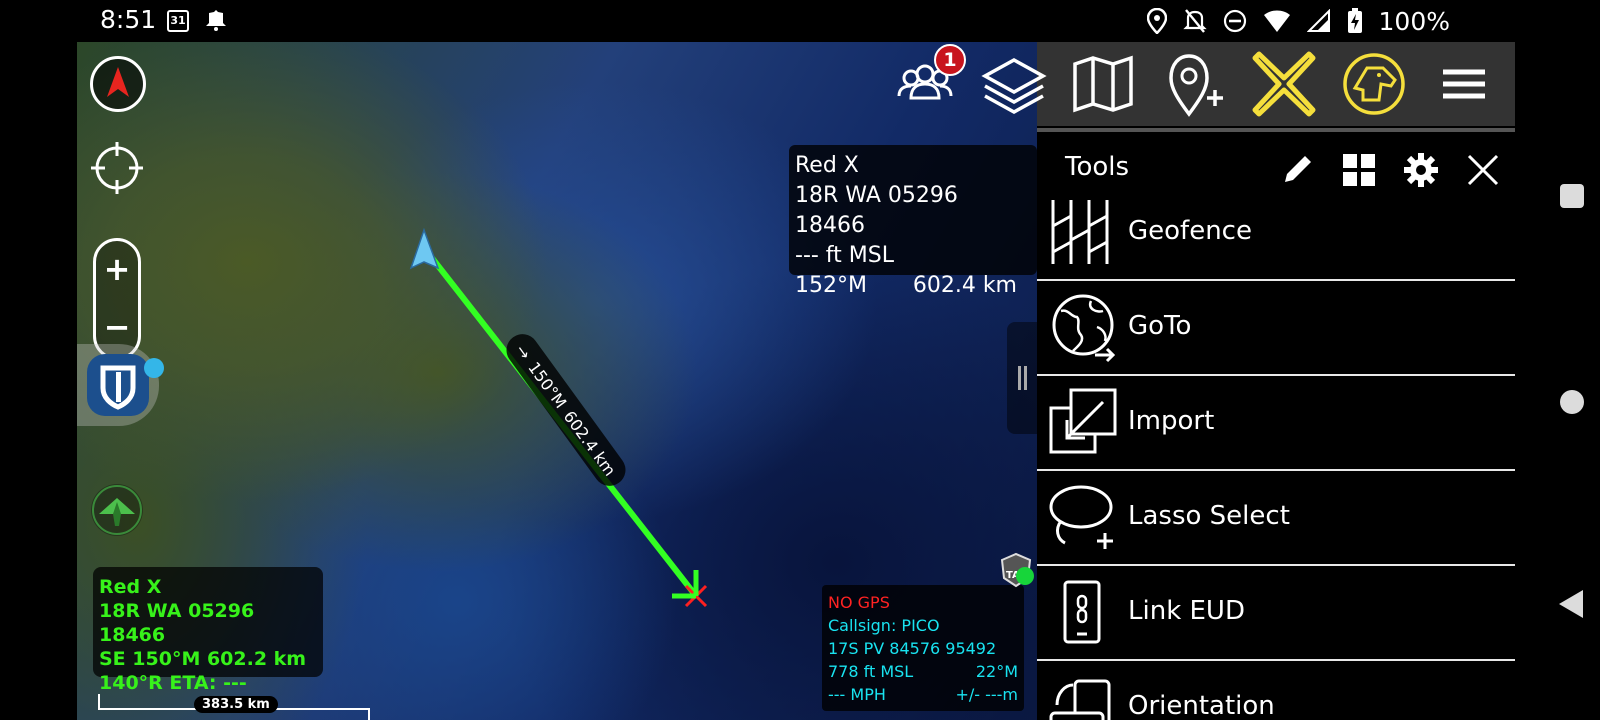 Image resolution: width=1600 pixels, height=720 pixels. Describe the element at coordinates (1194, 21) in the screenshot. I see `bell-off-icon` at that location.